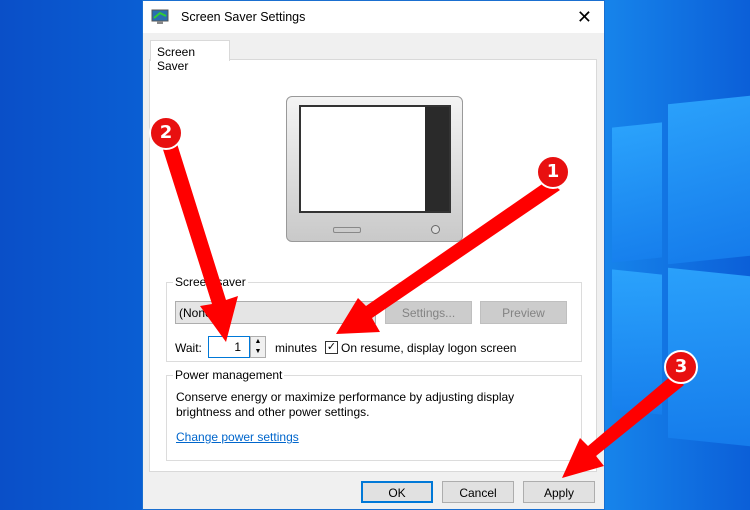 The height and width of the screenshot is (510, 750). Describe the element at coordinates (523, 312) in the screenshot. I see `preview-button: Preview` at that location.